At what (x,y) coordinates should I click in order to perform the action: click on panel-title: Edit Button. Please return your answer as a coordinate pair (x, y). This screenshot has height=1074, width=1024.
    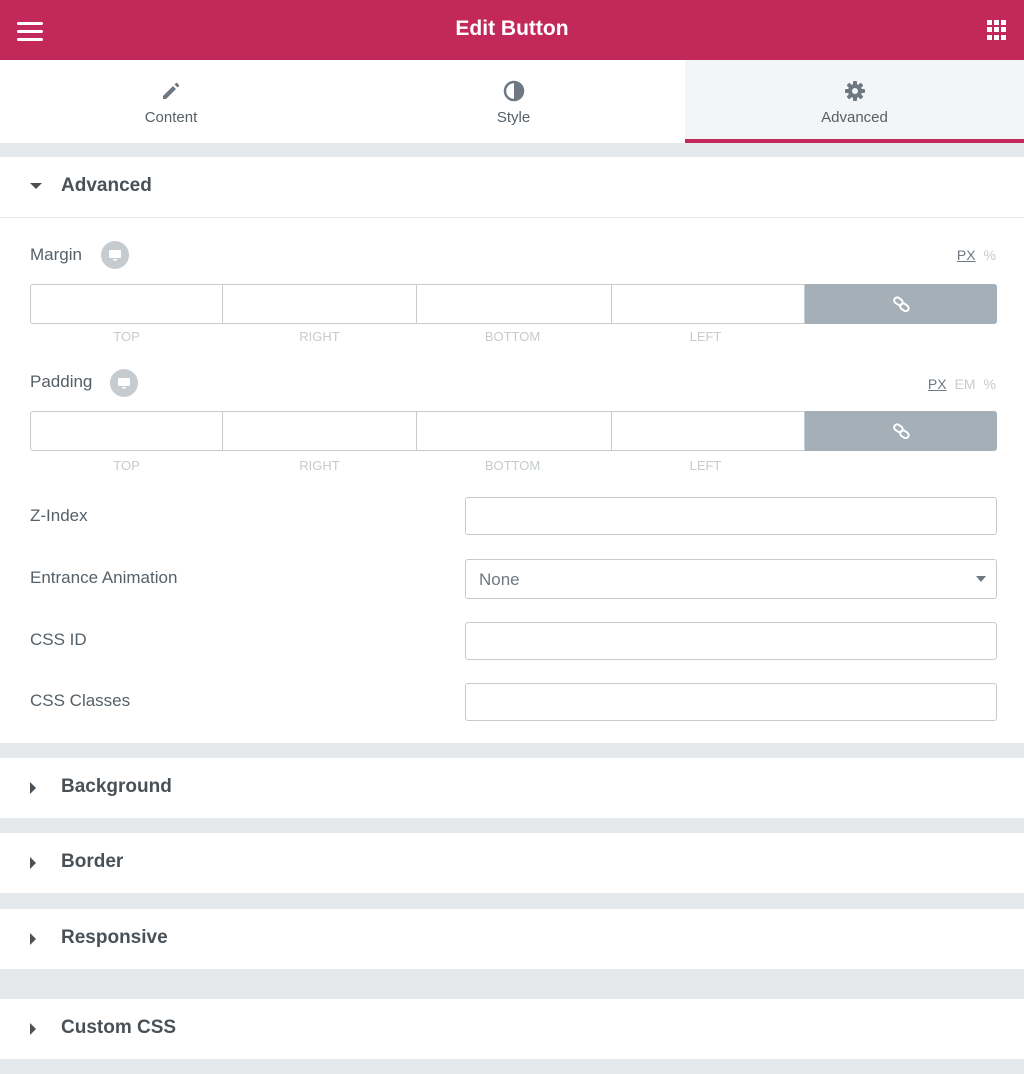
    Looking at the image, I should click on (512, 28).